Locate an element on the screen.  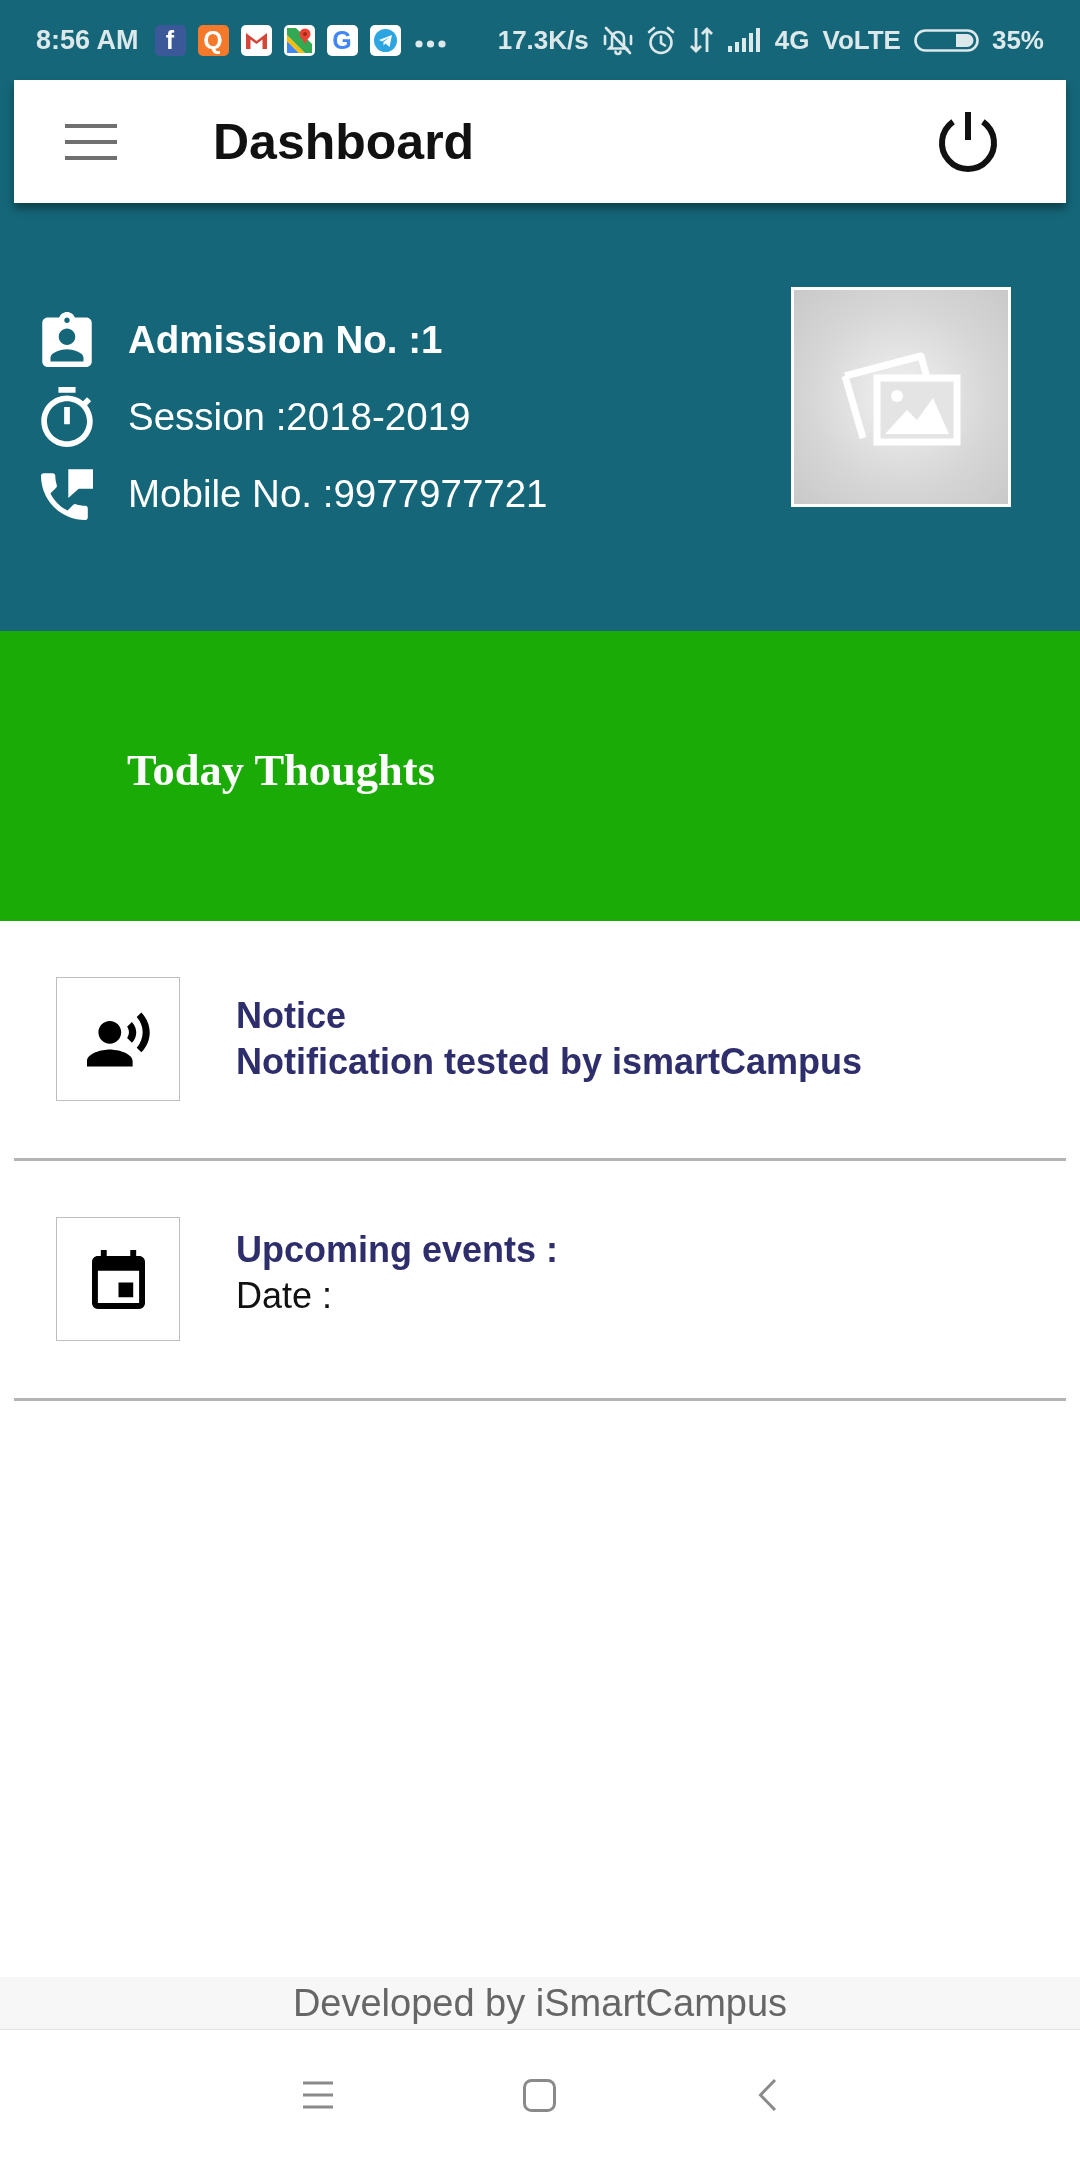
developer-credit: Developed by iSmartCampus is located at coordinates (540, 2003).